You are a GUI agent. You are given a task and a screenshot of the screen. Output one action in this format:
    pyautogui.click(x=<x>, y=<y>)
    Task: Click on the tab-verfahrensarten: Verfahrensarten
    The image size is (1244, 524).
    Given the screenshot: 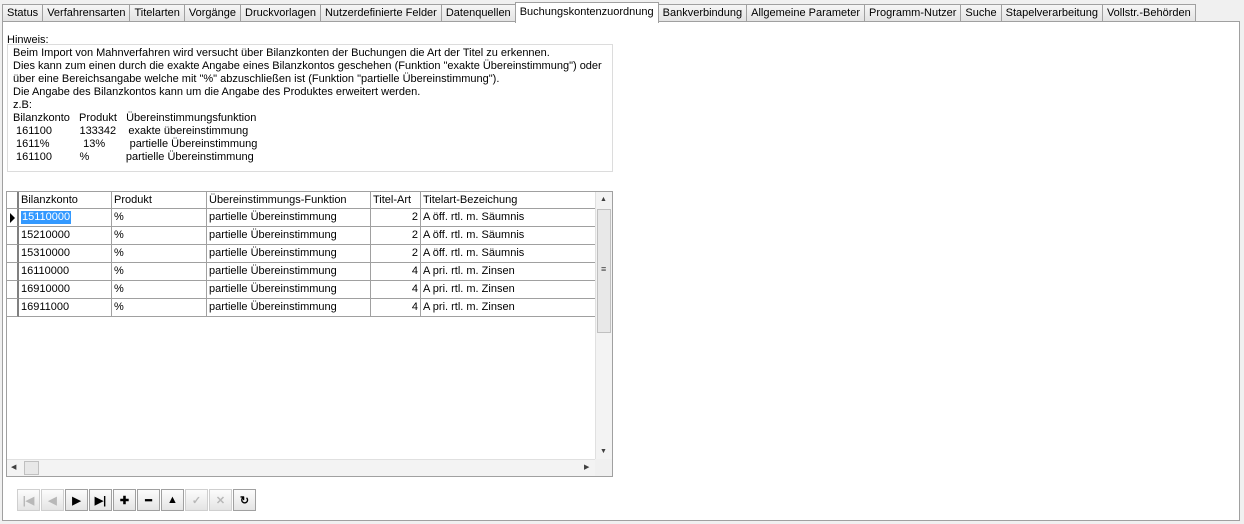 What is the action you would take?
    pyautogui.click(x=86, y=13)
    